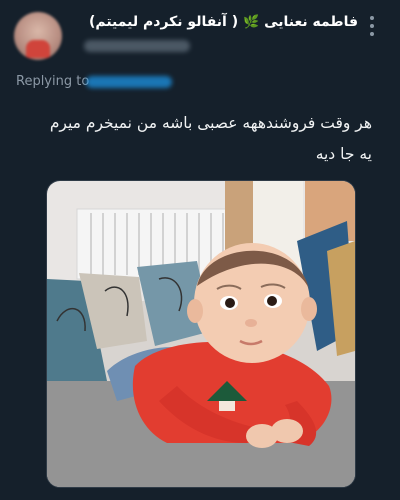 The height and width of the screenshot is (500, 400). What do you see at coordinates (129, 82) in the screenshot?
I see `reply-target-handle-blurred` at bounding box center [129, 82].